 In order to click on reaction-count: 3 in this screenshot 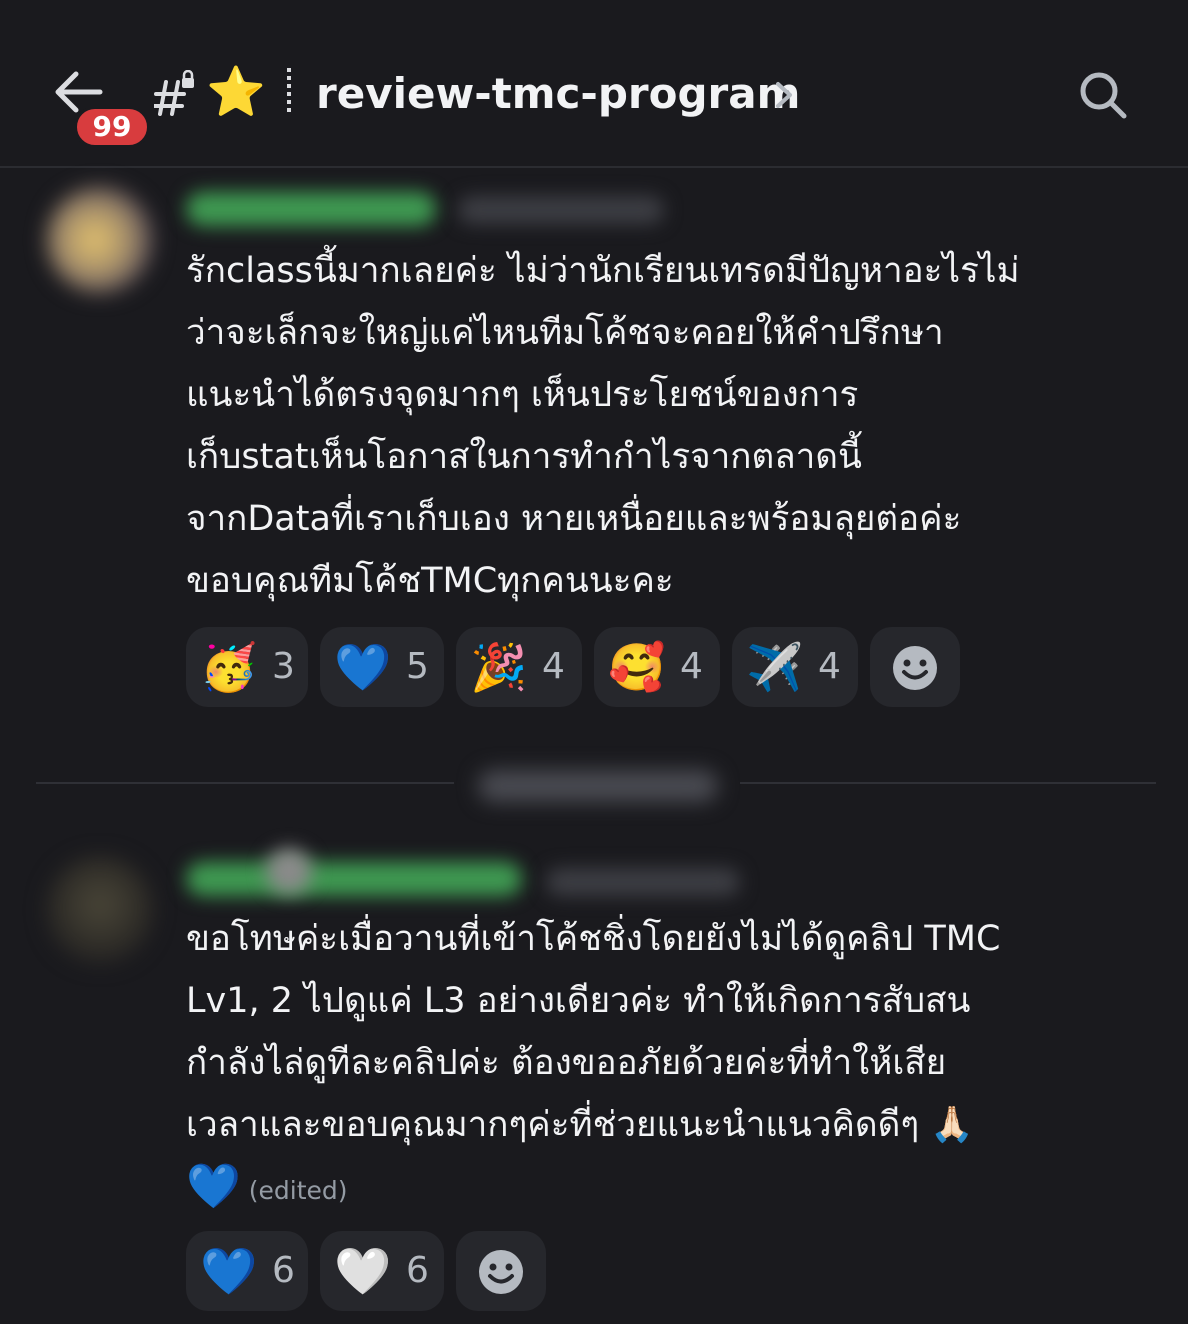, I will do `click(283, 666)`.